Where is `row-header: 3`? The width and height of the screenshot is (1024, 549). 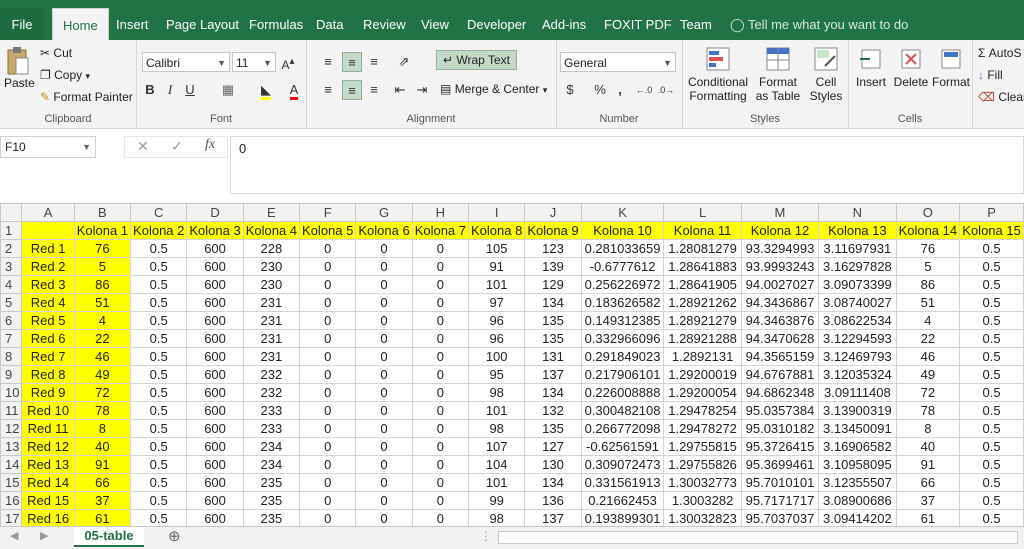
row-header: 3 is located at coordinates (11, 266).